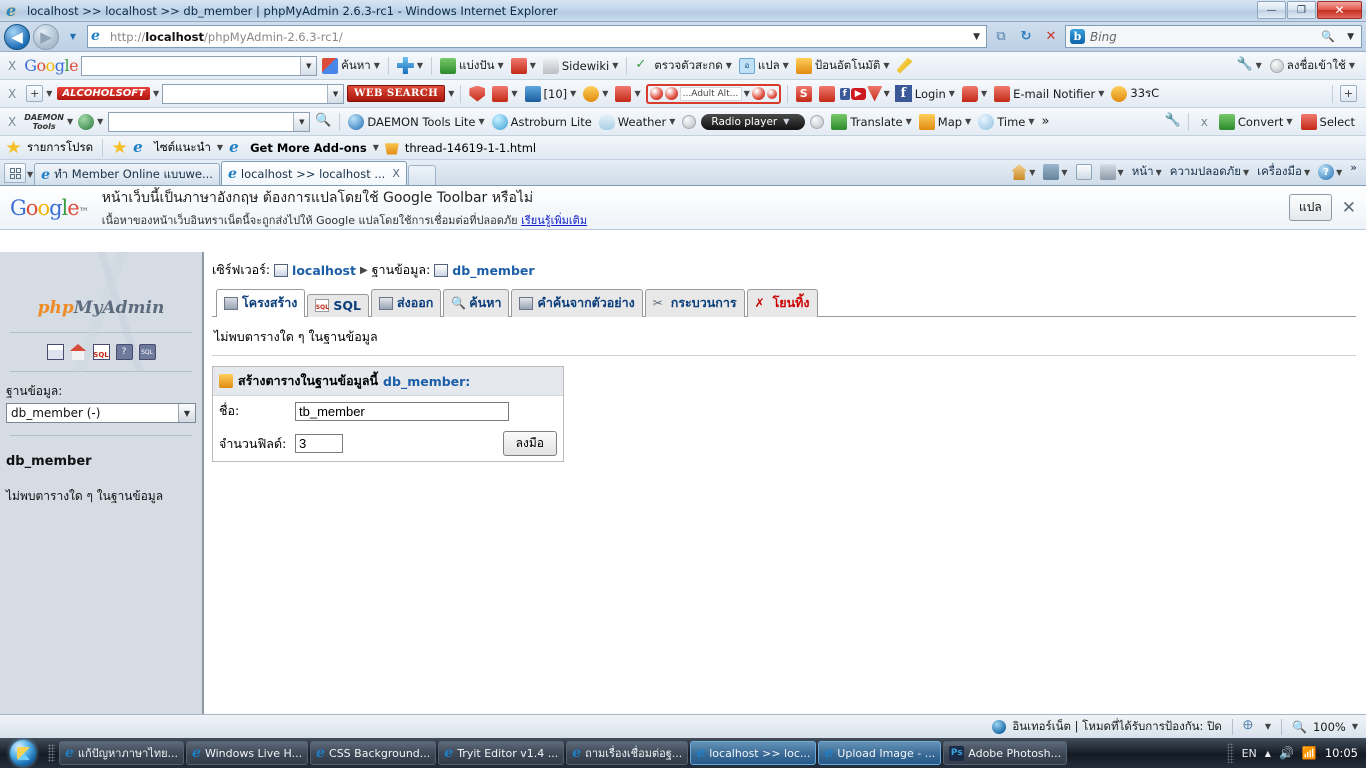 The width and height of the screenshot is (1366, 768). What do you see at coordinates (220, 147) in the screenshot?
I see `suggested-sites-caret-icon: ▼` at bounding box center [220, 147].